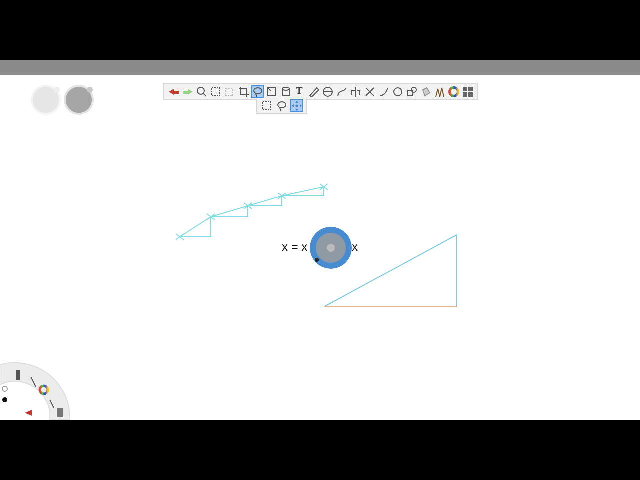 The width and height of the screenshot is (640, 480). I want to click on navigation-puck-icon, so click(331, 248).